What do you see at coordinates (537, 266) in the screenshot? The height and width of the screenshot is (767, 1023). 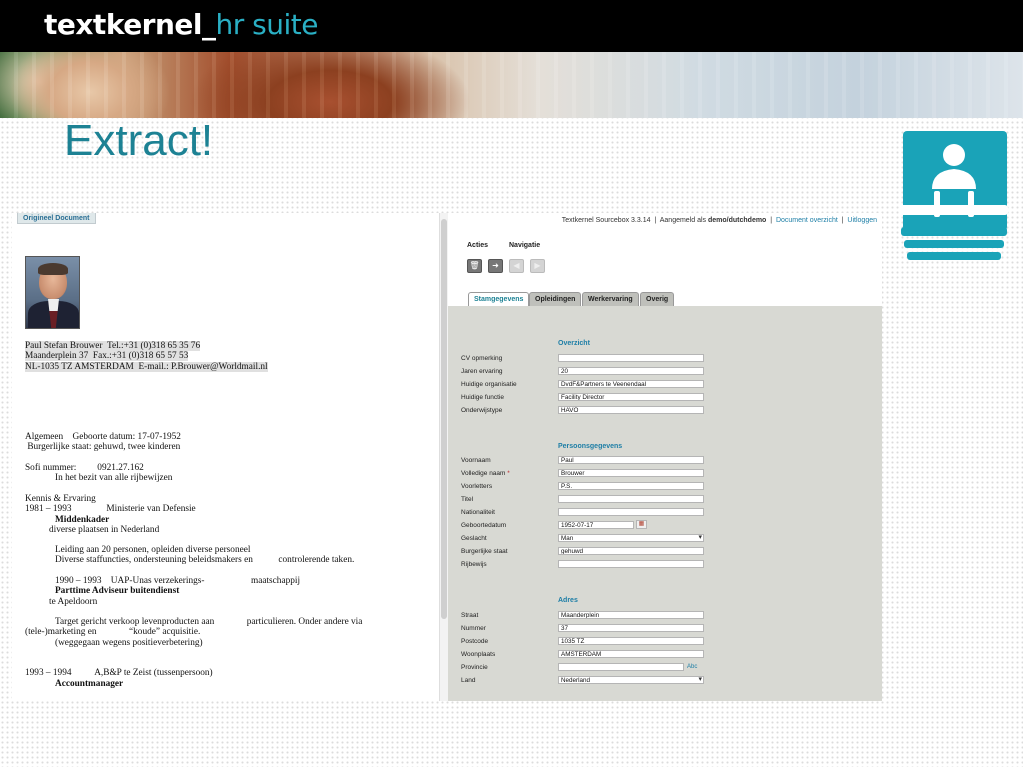 I see `next-icon: ▶` at bounding box center [537, 266].